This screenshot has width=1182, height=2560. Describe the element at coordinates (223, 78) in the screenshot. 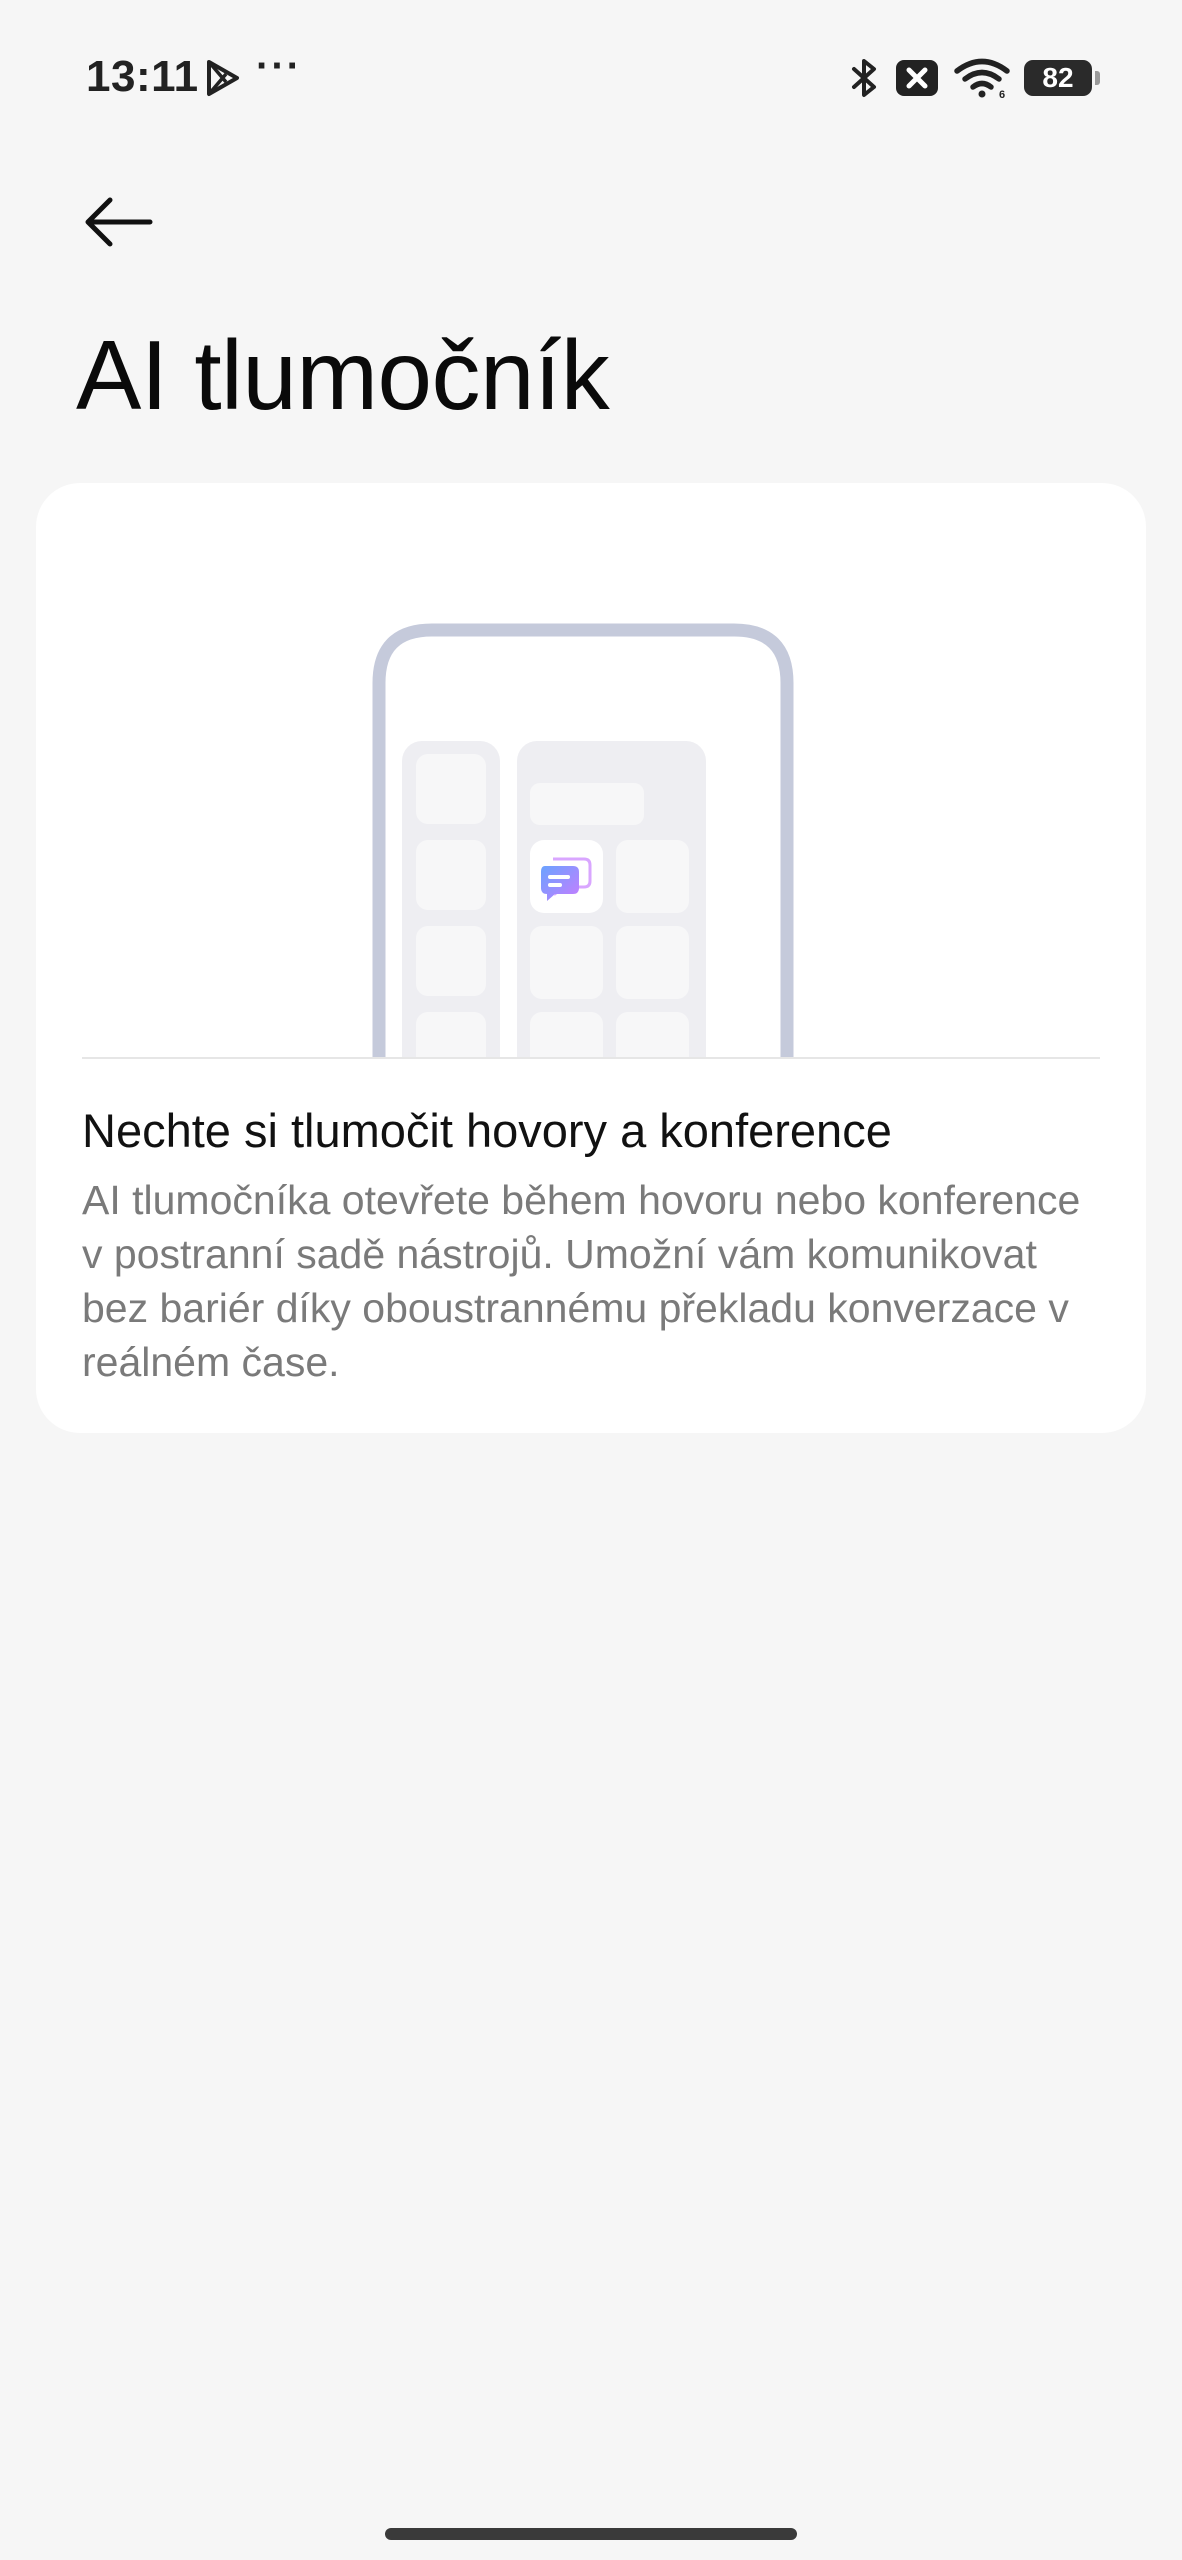

I see `play-store-icon` at that location.